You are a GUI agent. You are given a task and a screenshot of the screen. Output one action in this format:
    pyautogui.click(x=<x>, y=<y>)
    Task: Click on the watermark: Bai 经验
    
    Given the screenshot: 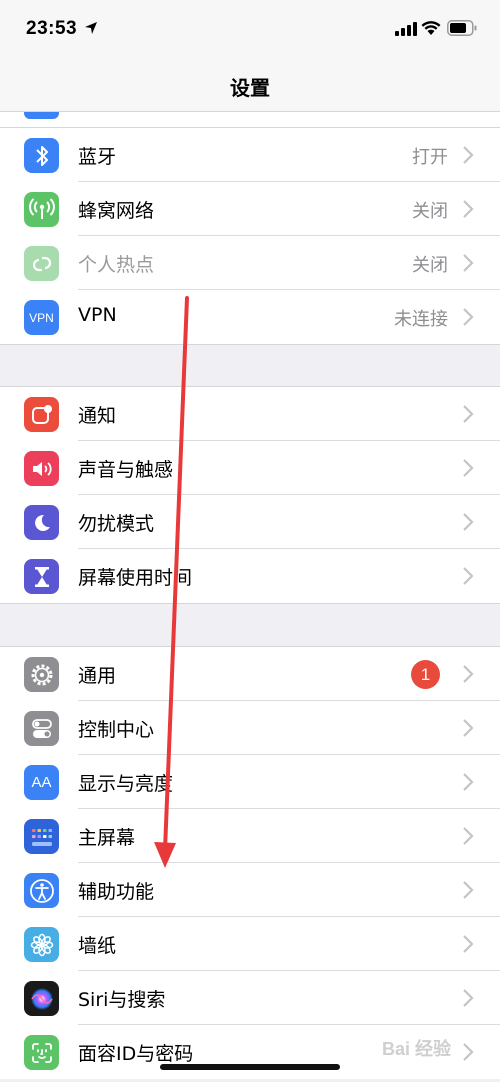 What is the action you would take?
    pyautogui.click(x=417, y=1049)
    